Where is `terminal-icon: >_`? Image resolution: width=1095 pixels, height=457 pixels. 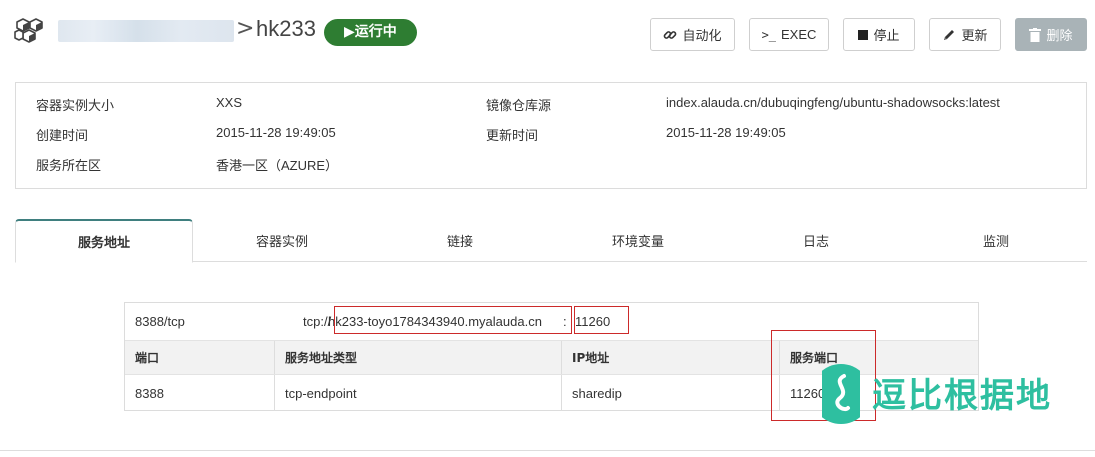 terminal-icon: >_ is located at coordinates (769, 34).